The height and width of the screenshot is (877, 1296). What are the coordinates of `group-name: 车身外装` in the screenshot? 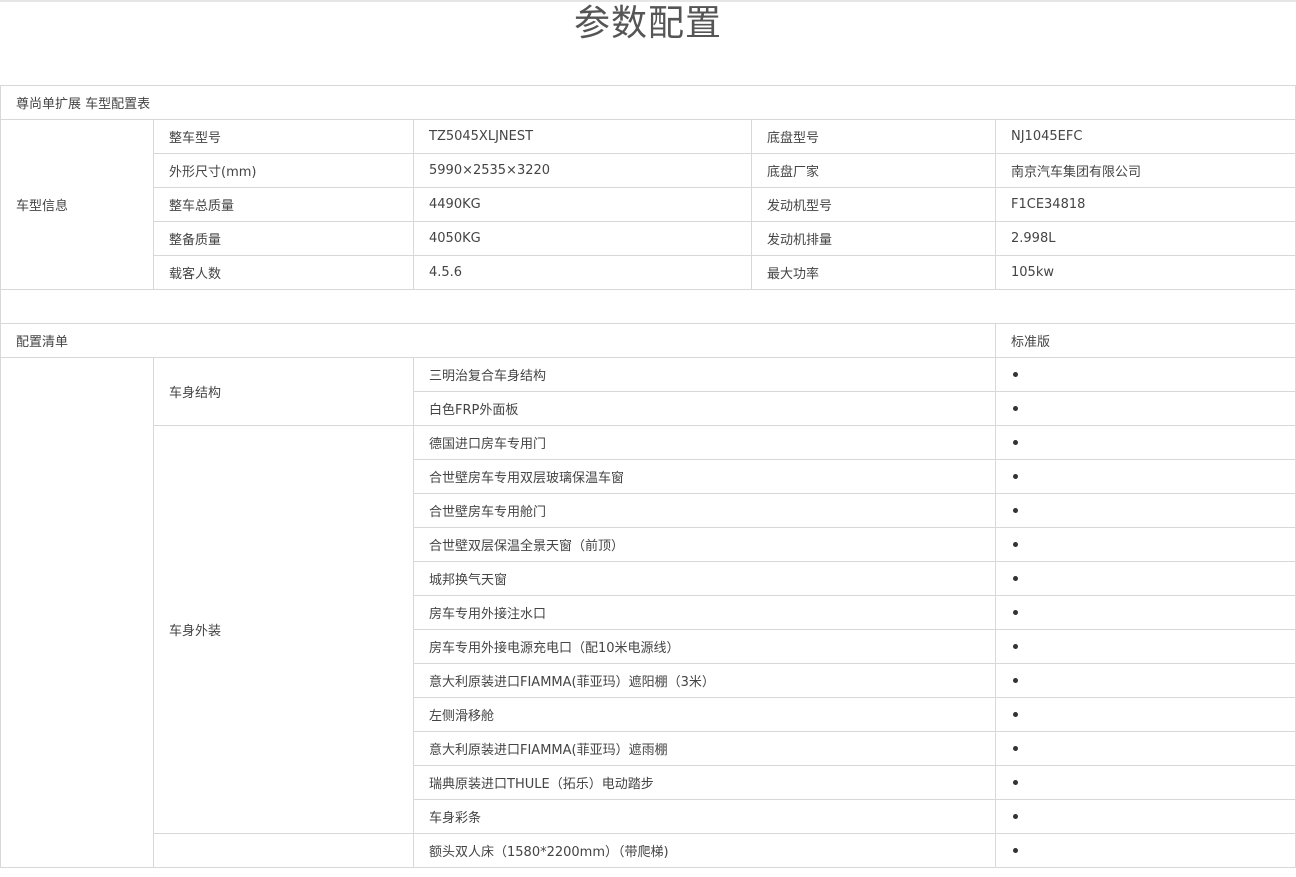 It's located at (283, 629).